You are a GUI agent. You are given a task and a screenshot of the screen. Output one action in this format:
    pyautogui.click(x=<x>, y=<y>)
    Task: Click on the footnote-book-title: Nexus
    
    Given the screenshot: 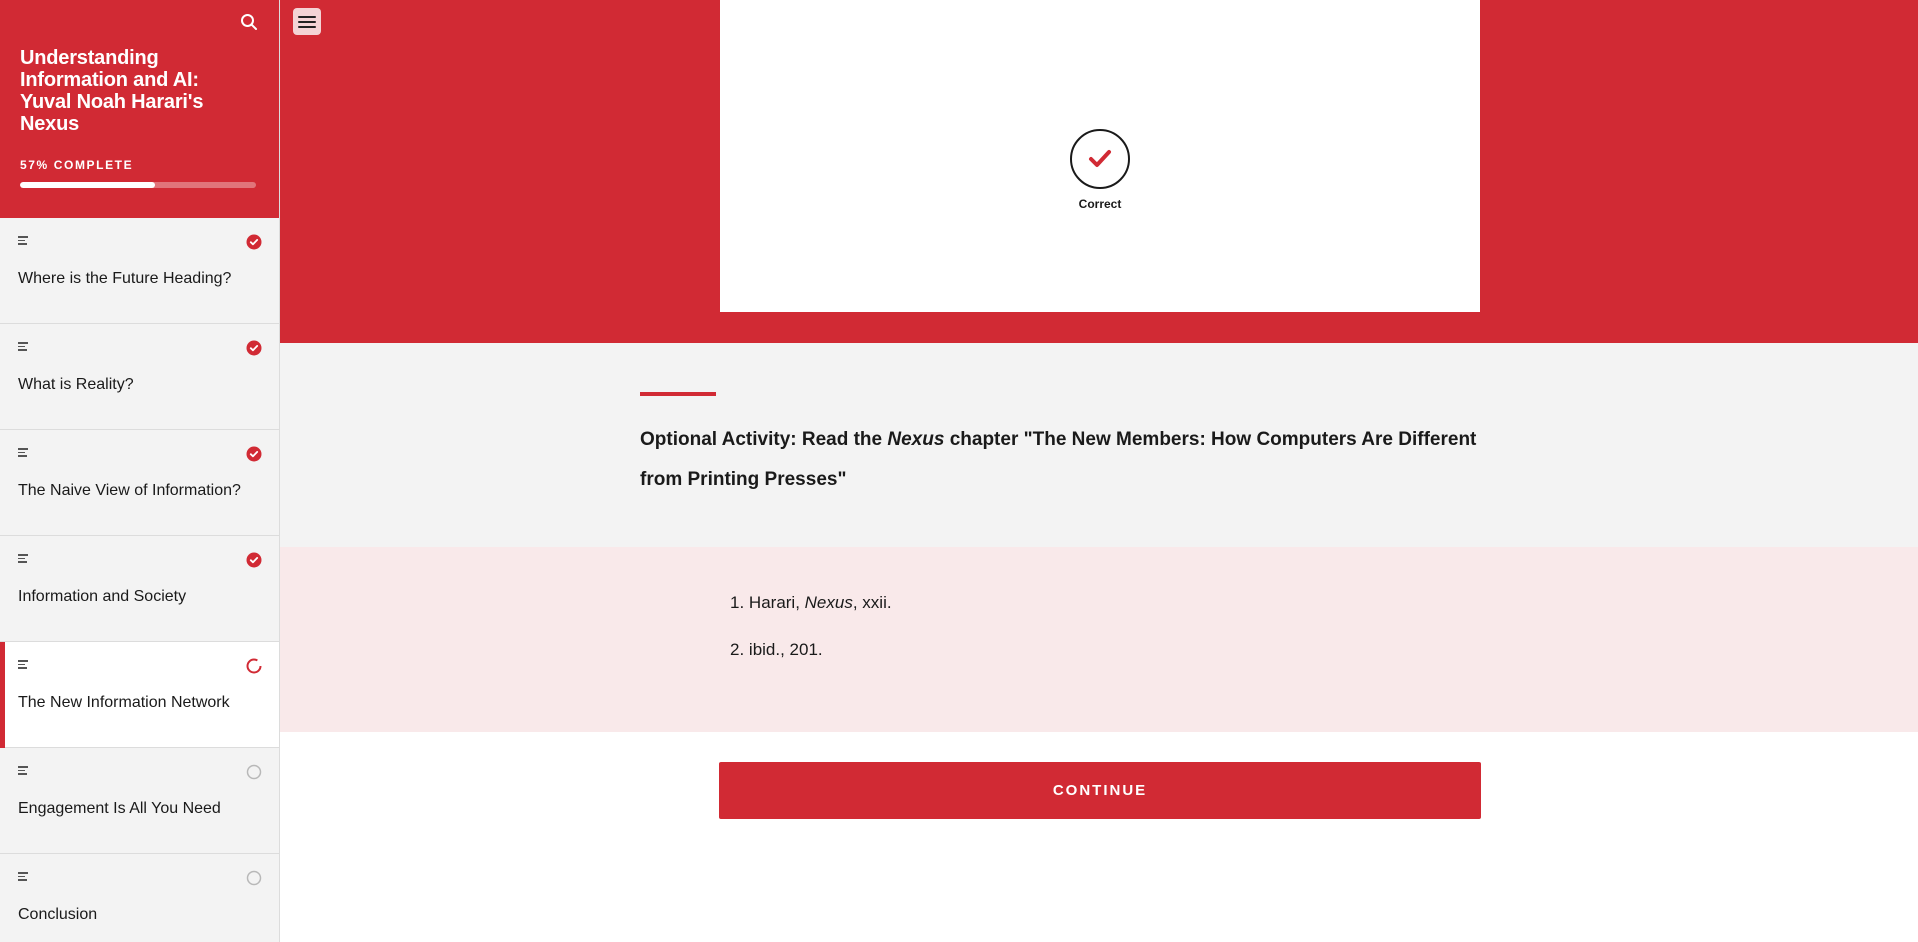 What is the action you would take?
    pyautogui.click(x=828, y=602)
    